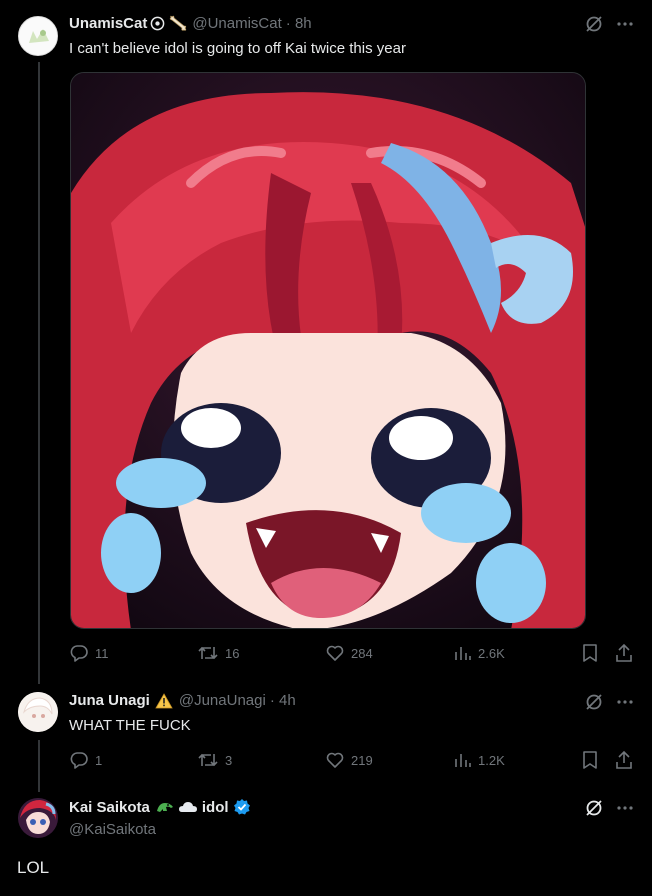  I want to click on repost-button: 3, so click(214, 760).